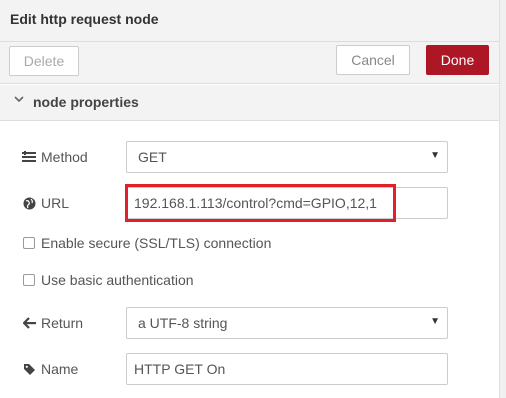  I want to click on name-input: HTTP GET On, so click(287, 369).